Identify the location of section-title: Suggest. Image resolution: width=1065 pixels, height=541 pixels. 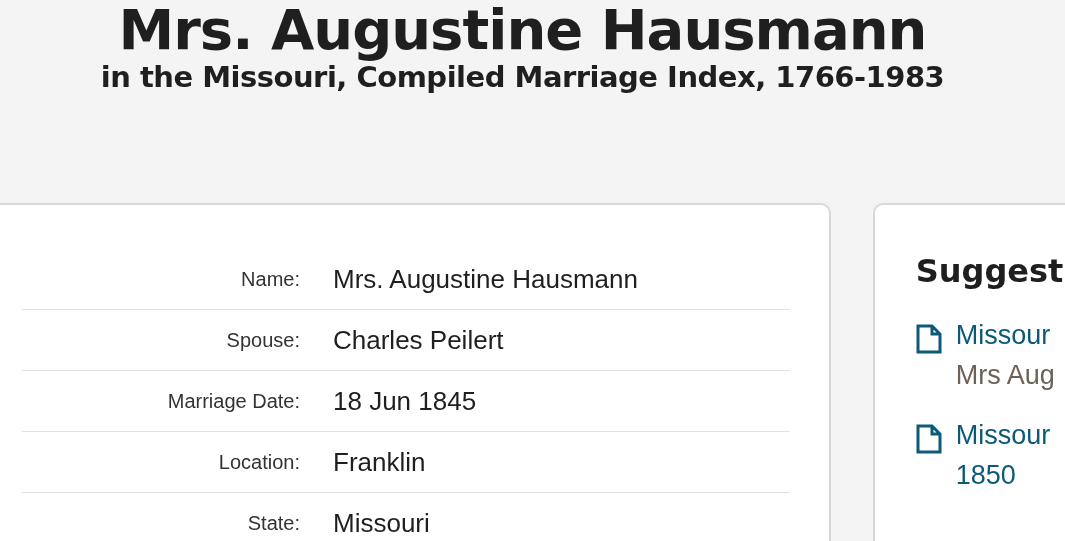
(990, 271).